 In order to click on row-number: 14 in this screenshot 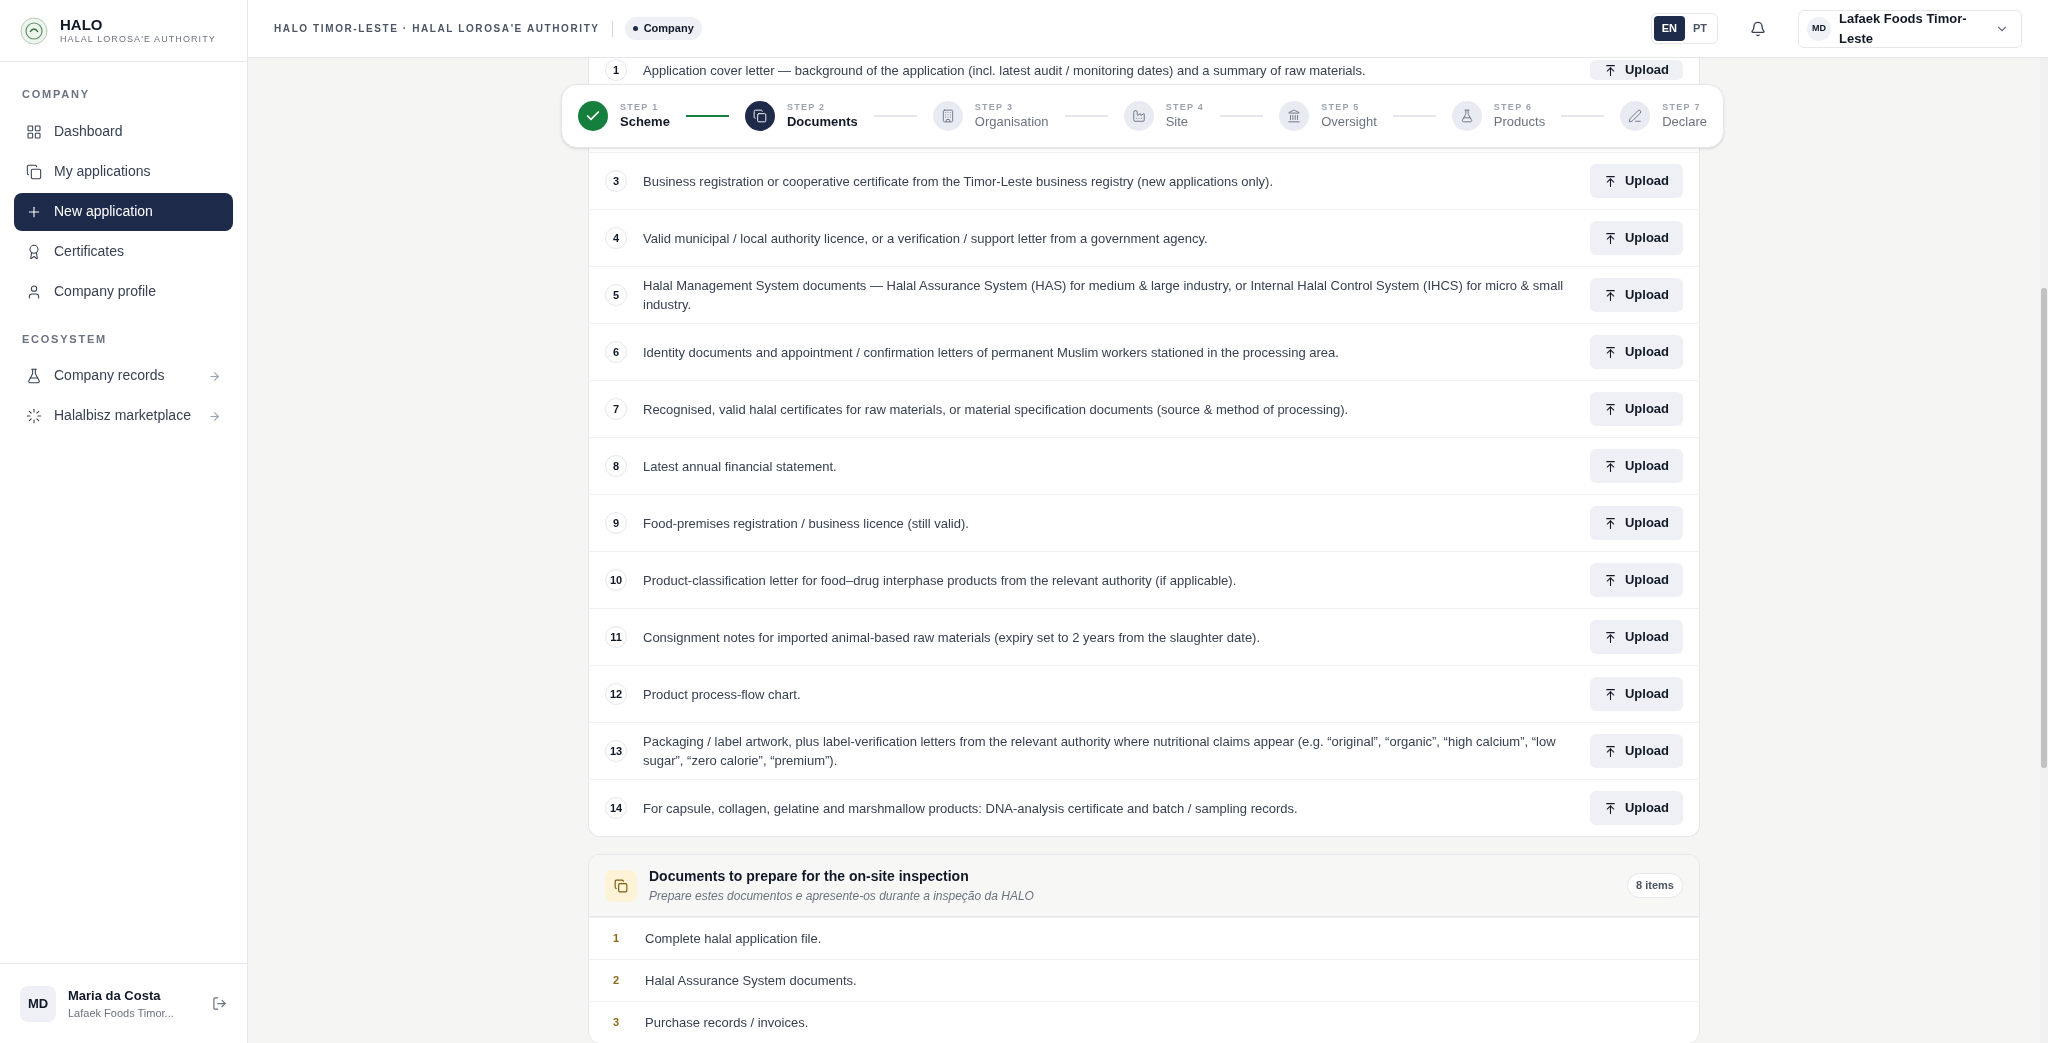, I will do `click(616, 808)`.